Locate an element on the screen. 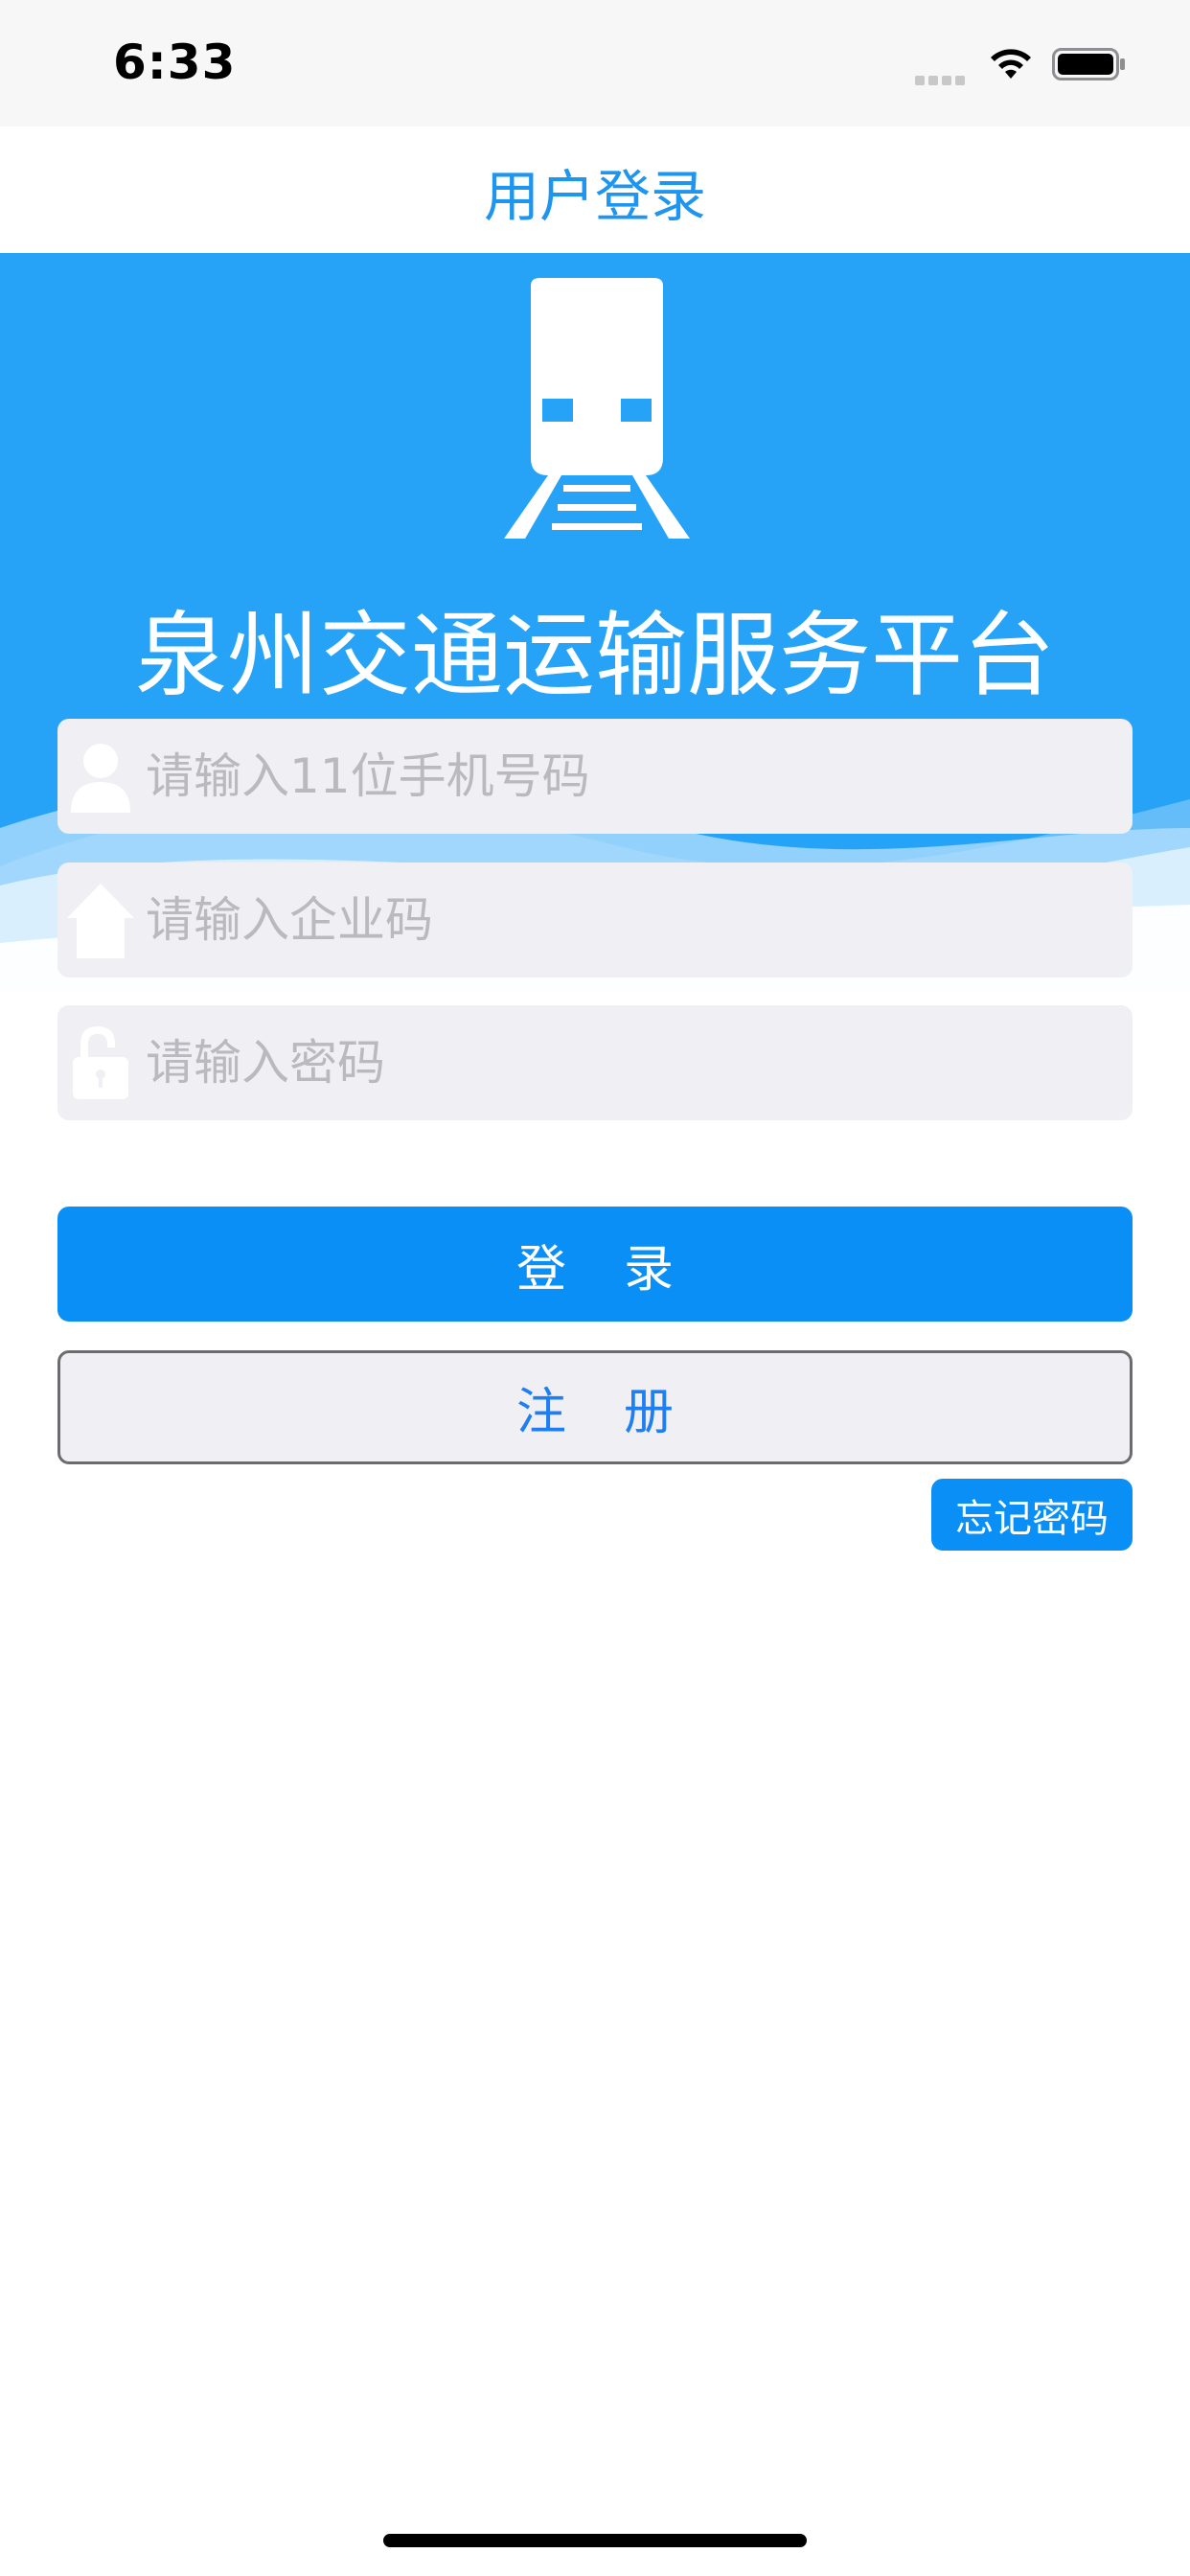 The height and width of the screenshot is (2576, 1190). password-input is located at coordinates (630, 1062).